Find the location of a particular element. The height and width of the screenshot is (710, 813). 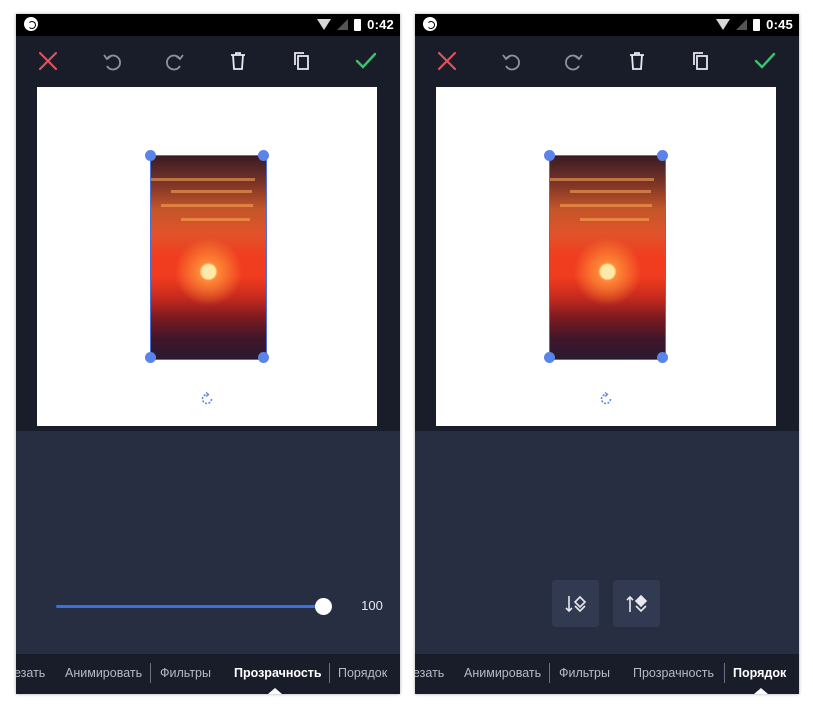

layer-down-icon is located at coordinates (575, 603).